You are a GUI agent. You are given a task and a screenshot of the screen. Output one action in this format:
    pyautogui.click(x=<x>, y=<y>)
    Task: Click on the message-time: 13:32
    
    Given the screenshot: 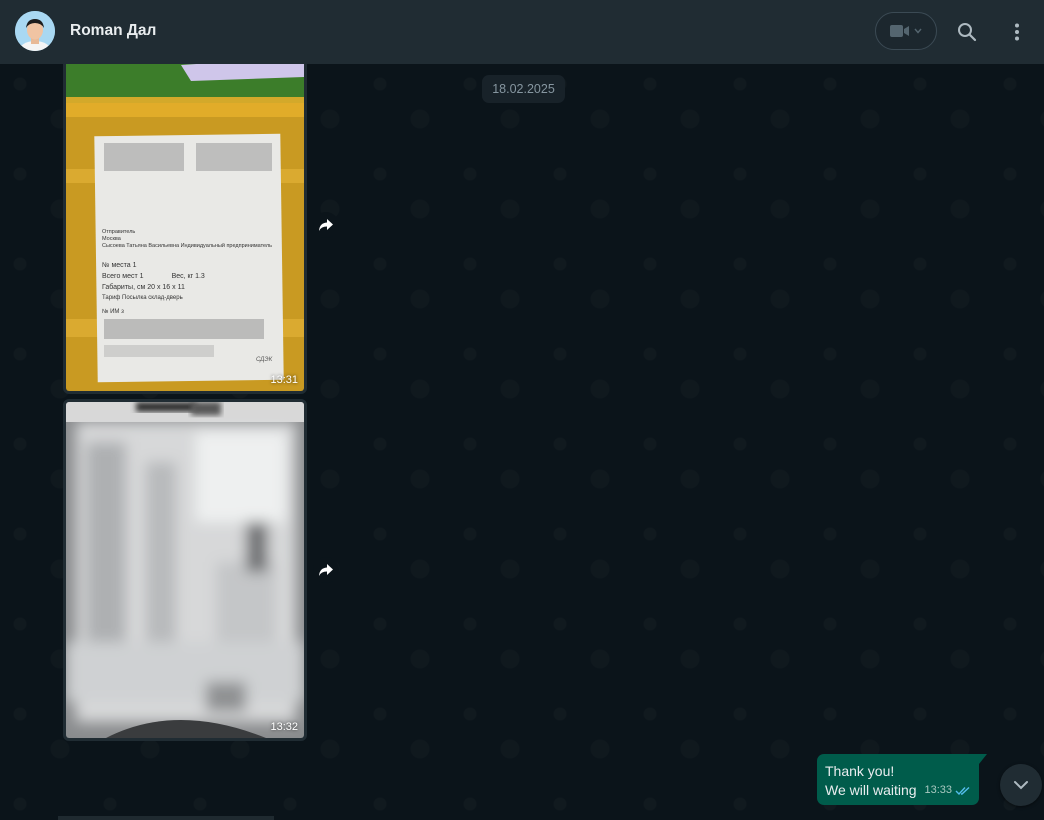 What is the action you would take?
    pyautogui.click(x=284, y=727)
    